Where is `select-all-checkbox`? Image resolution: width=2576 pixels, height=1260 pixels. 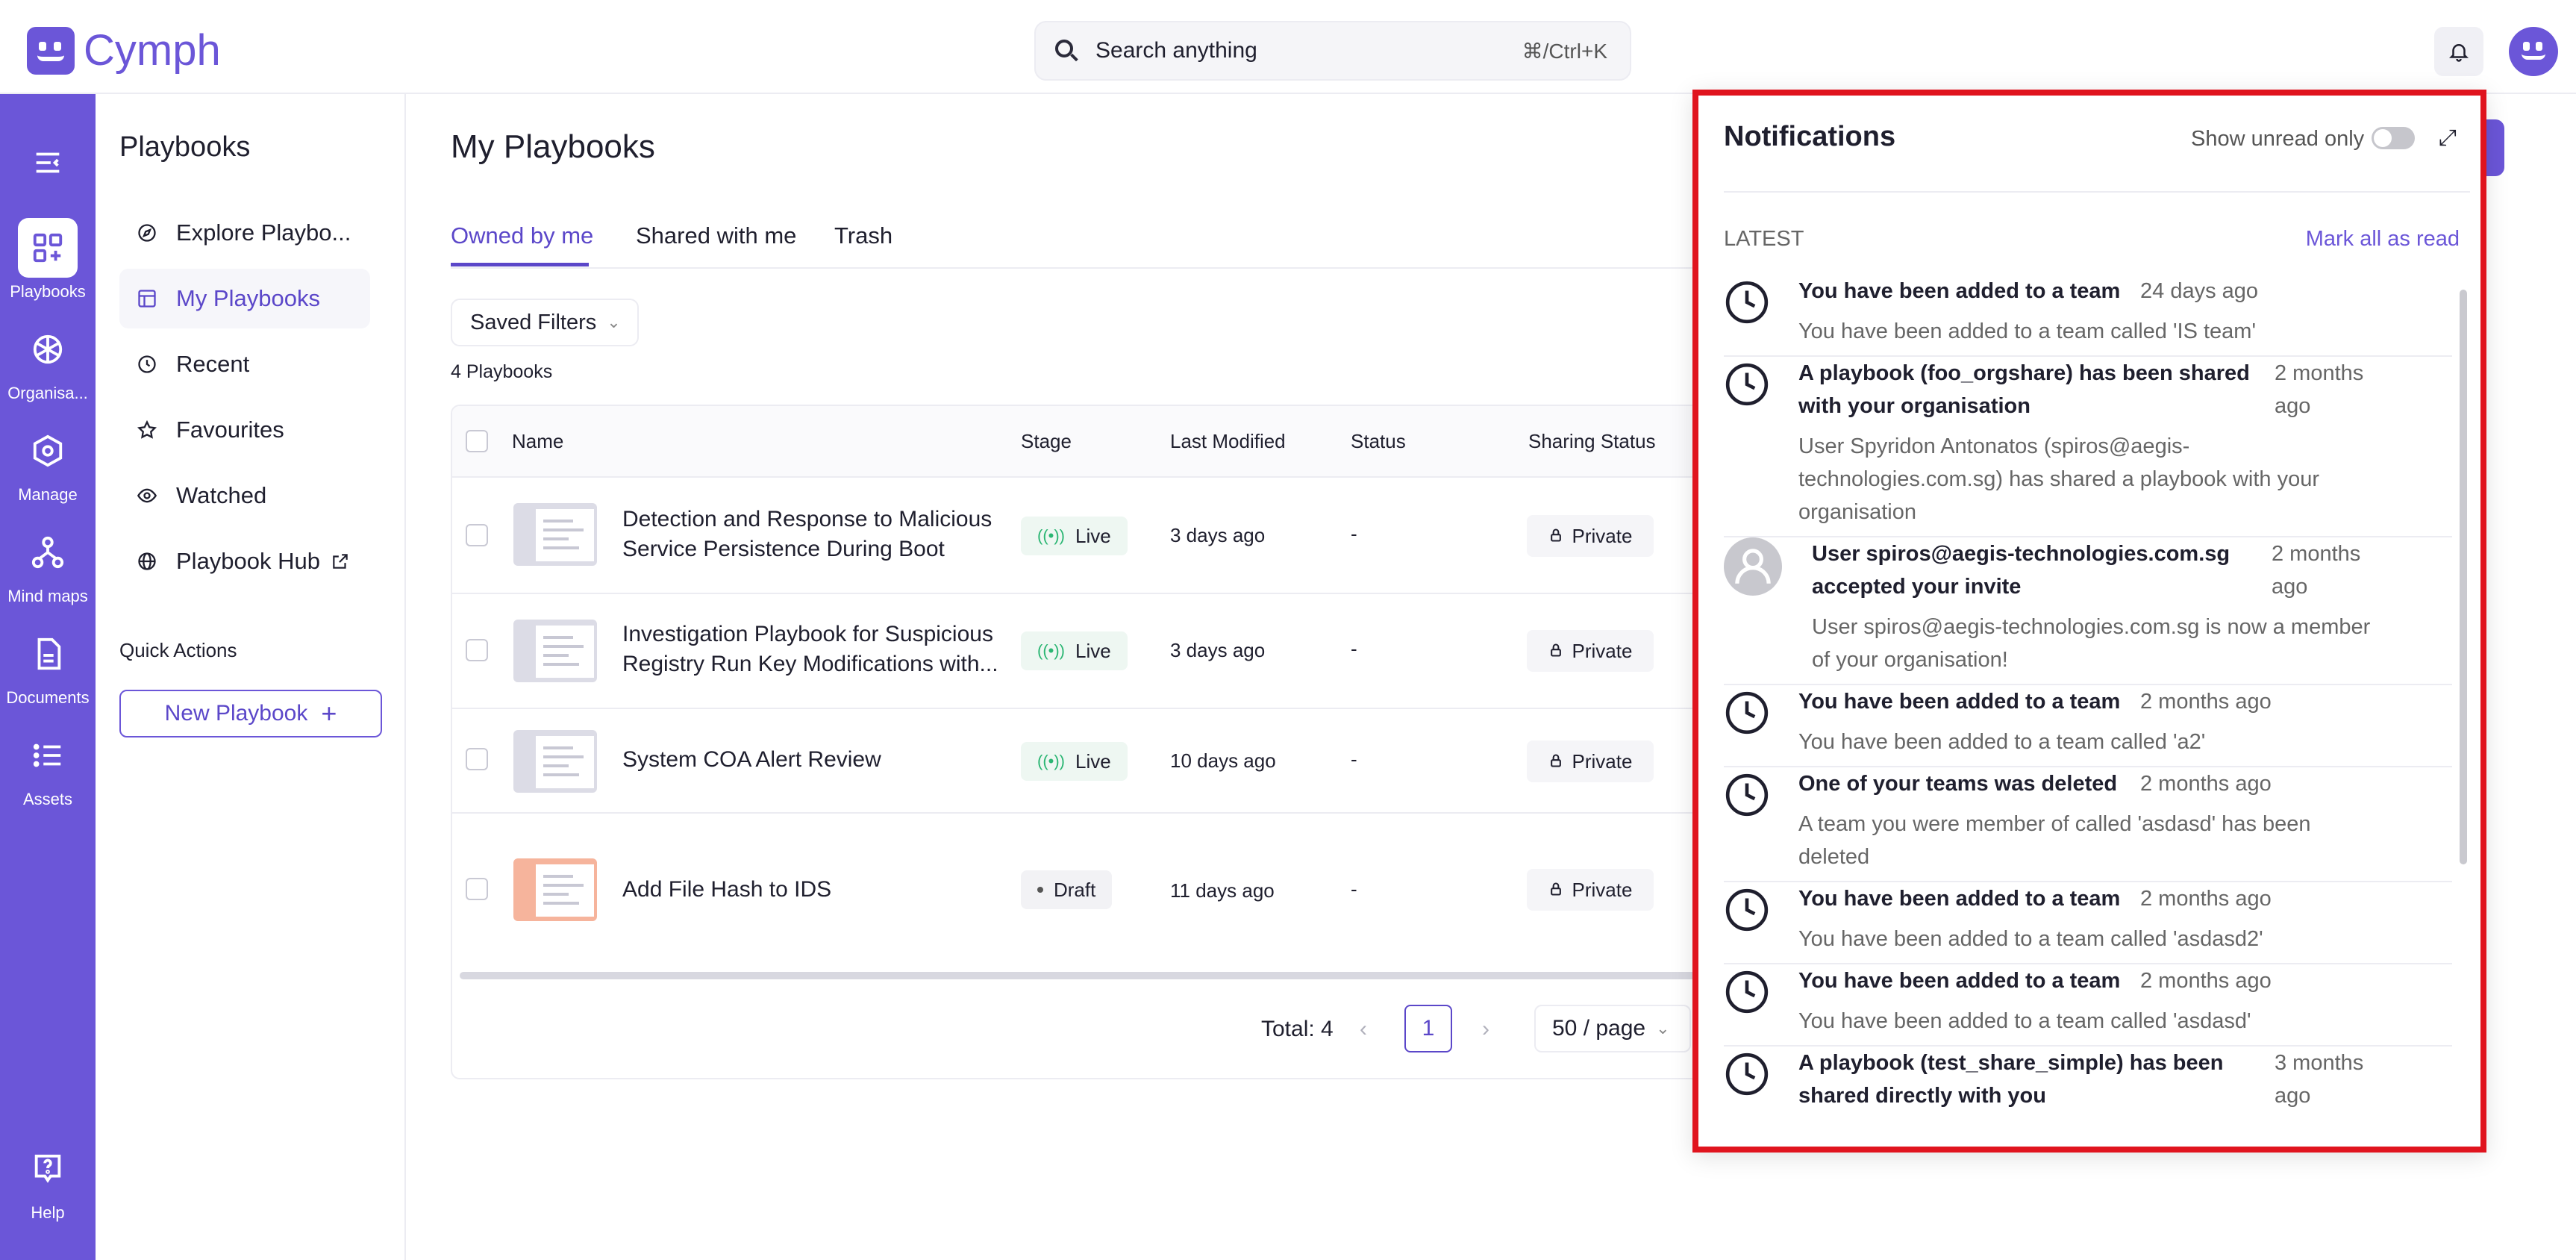 select-all-checkbox is located at coordinates (477, 441).